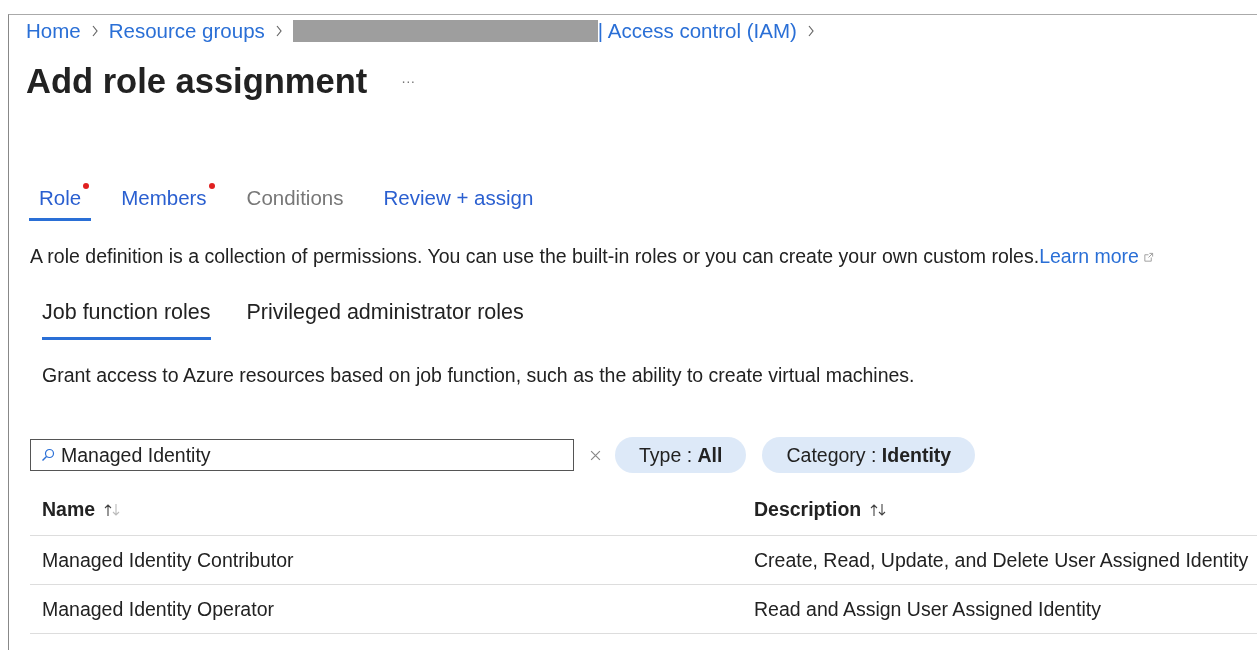  I want to click on learn-more-link: Learn more, so click(1089, 256).